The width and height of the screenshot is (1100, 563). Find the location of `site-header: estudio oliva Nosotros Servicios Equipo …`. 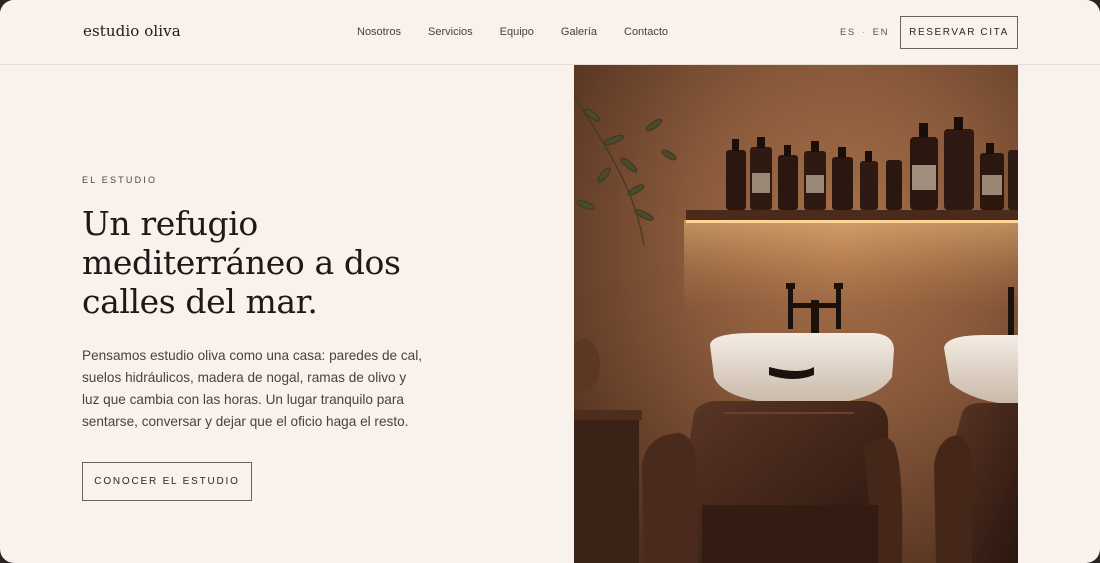

site-header: estudio oliva Nosotros Servicios Equipo … is located at coordinates (550, 32).